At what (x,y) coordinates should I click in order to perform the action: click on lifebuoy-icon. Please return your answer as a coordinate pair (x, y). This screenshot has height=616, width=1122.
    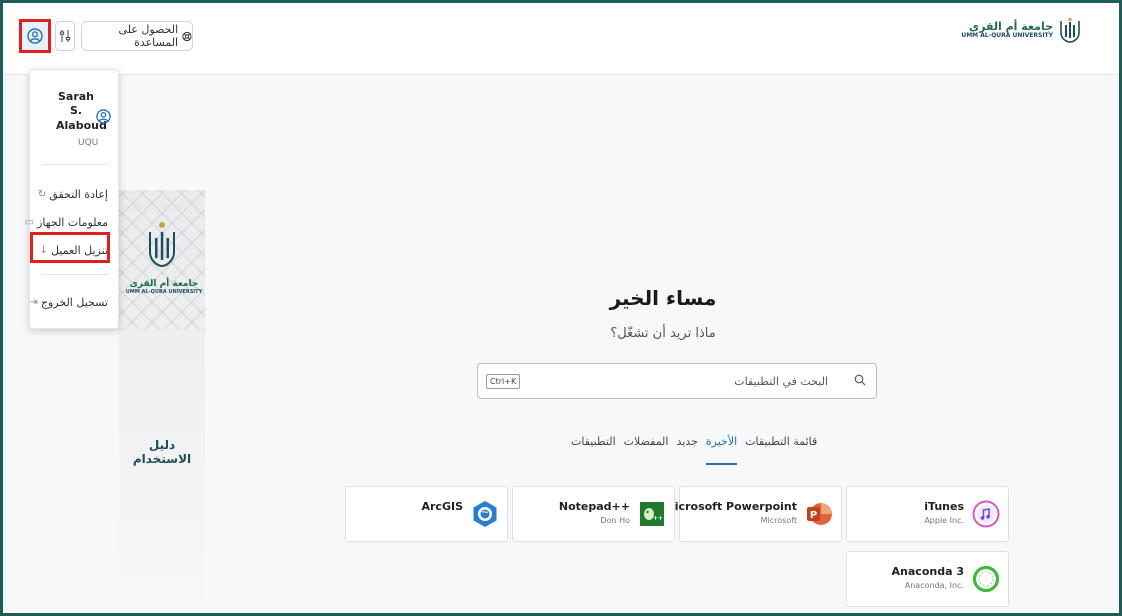
    Looking at the image, I should click on (187, 36).